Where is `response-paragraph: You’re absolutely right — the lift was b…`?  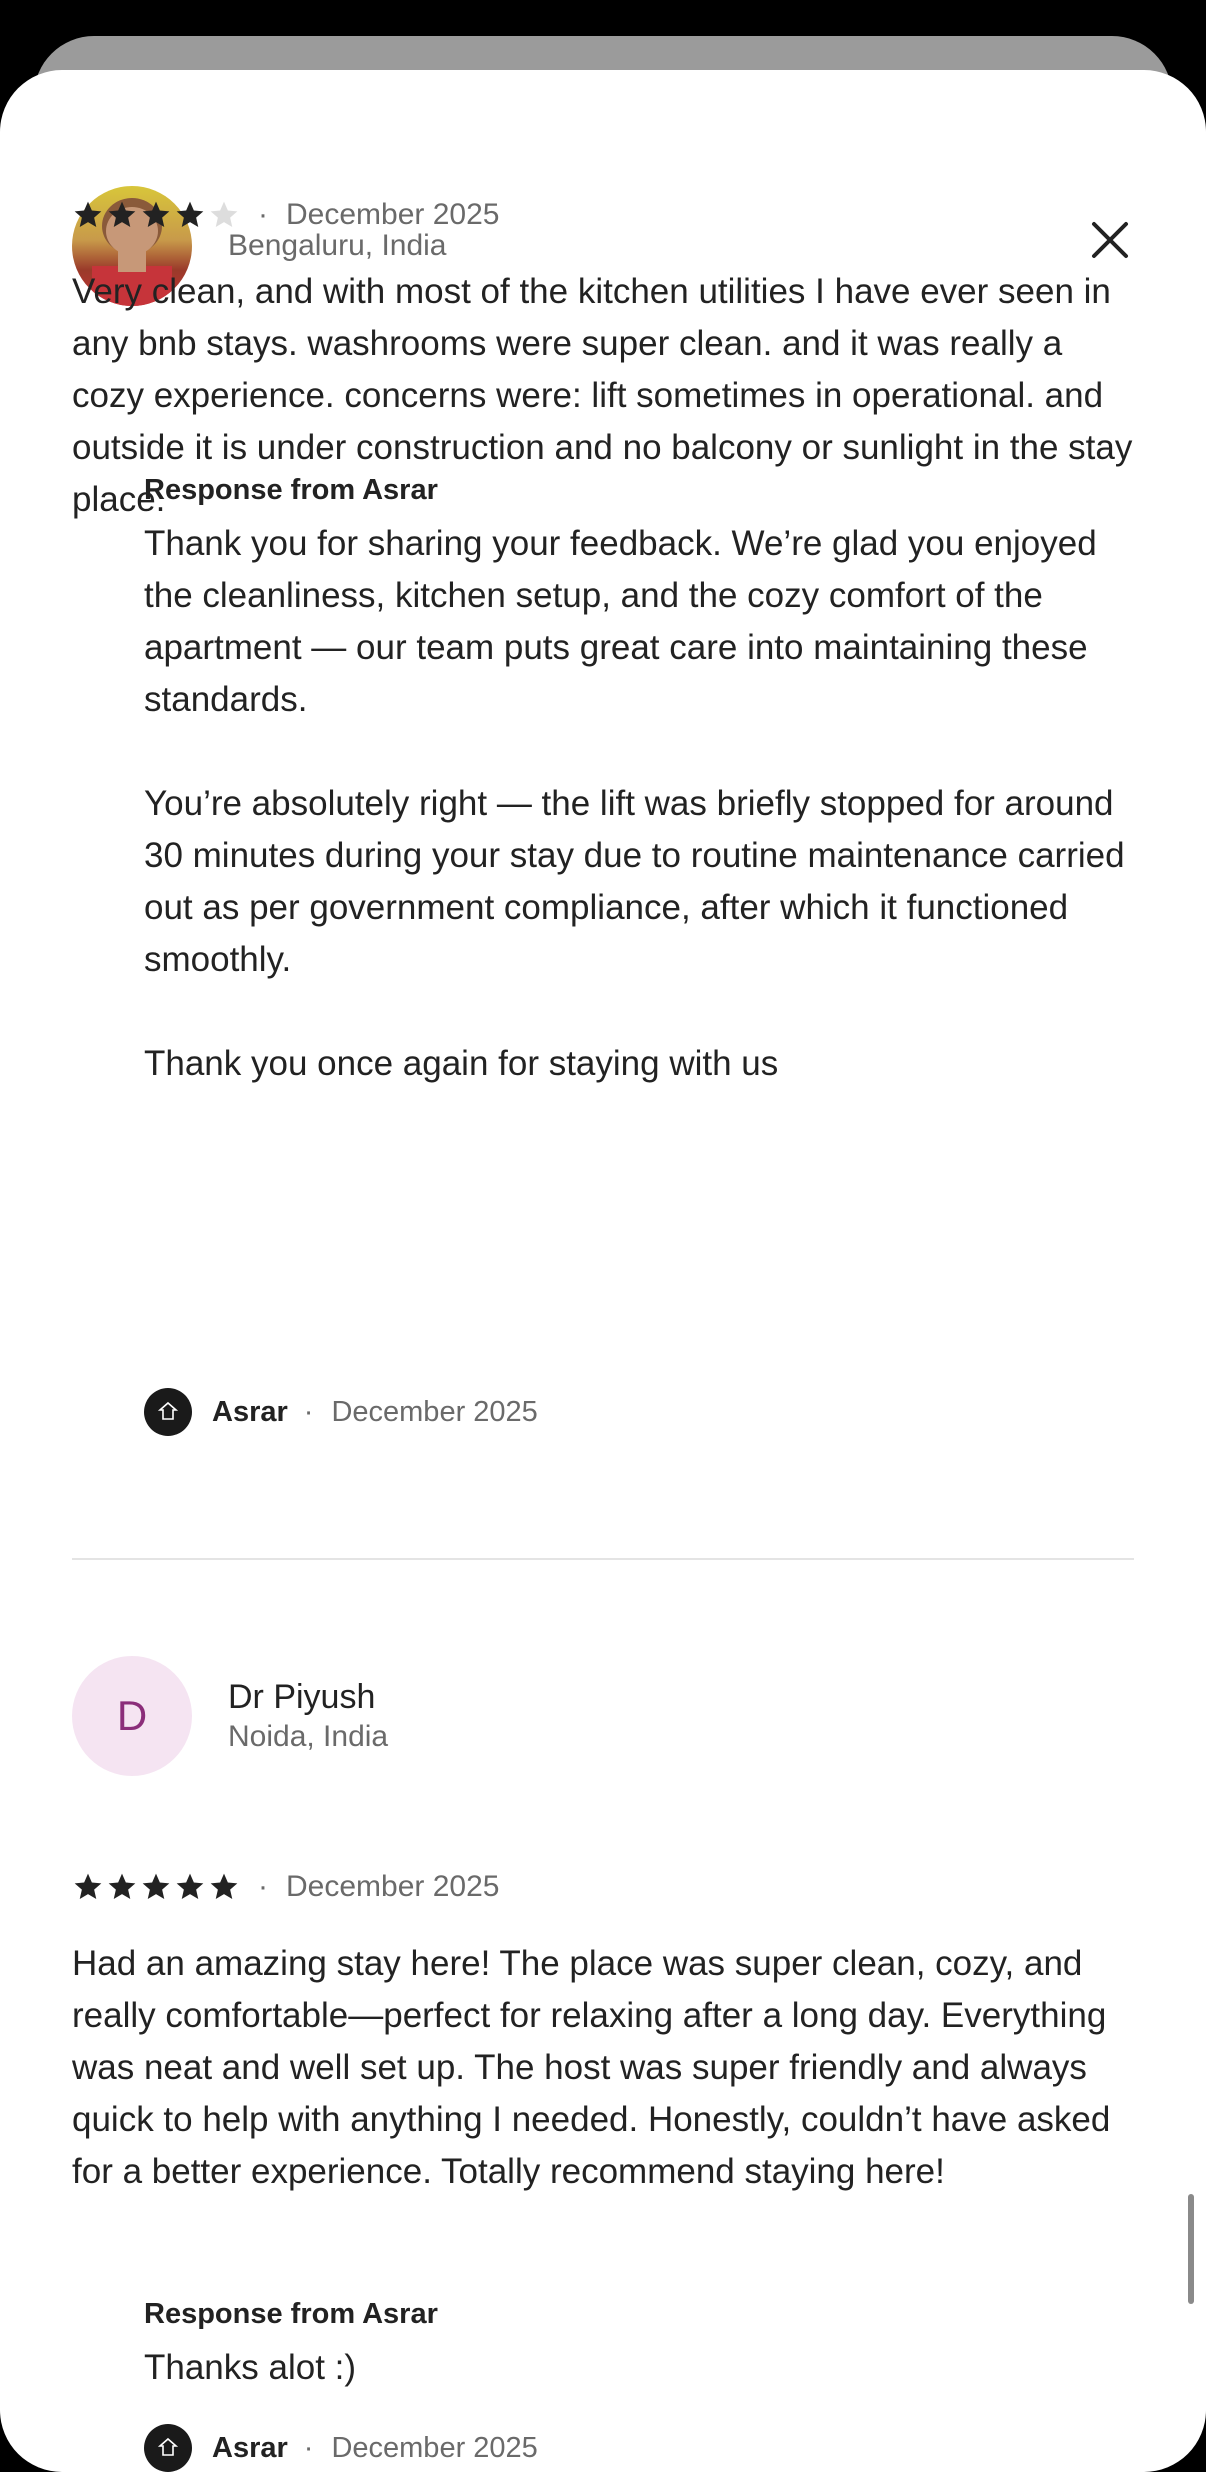
response-paragraph: You’re absolutely right — the lift was b… is located at coordinates (634, 881).